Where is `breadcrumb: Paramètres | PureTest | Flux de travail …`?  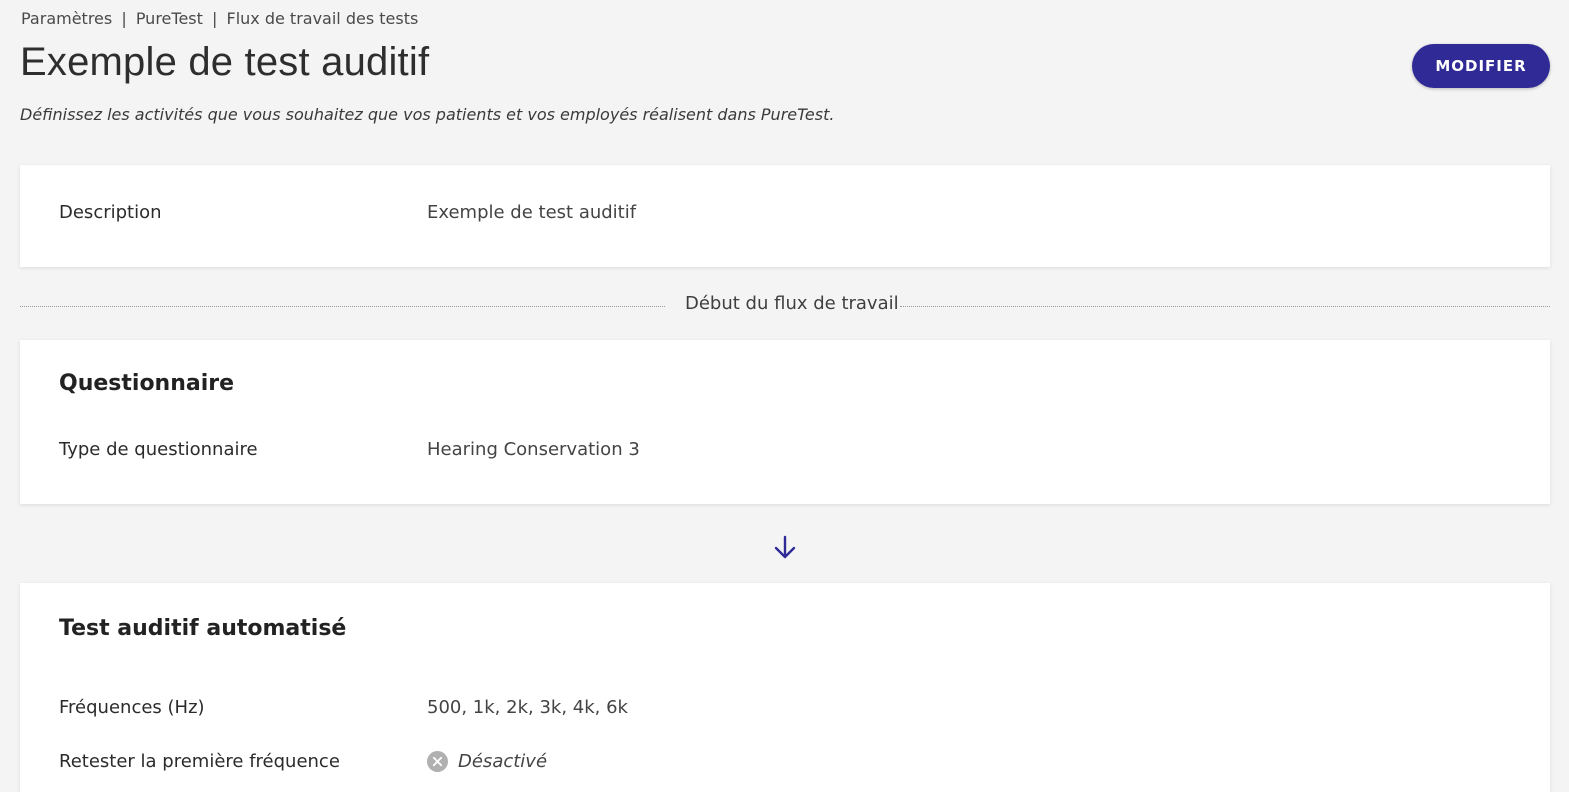 breadcrumb: Paramètres | PureTest | Flux de travail … is located at coordinates (219, 18).